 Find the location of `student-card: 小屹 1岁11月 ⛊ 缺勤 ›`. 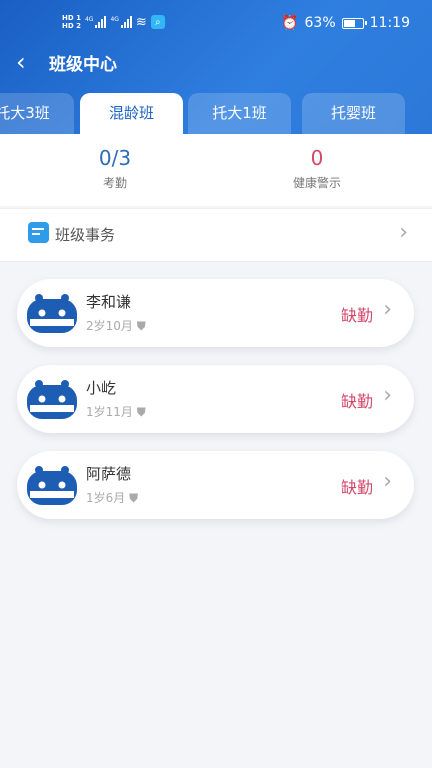

student-card: 小屹 1岁11月 ⛊ 缺勤 › is located at coordinates (215, 399).